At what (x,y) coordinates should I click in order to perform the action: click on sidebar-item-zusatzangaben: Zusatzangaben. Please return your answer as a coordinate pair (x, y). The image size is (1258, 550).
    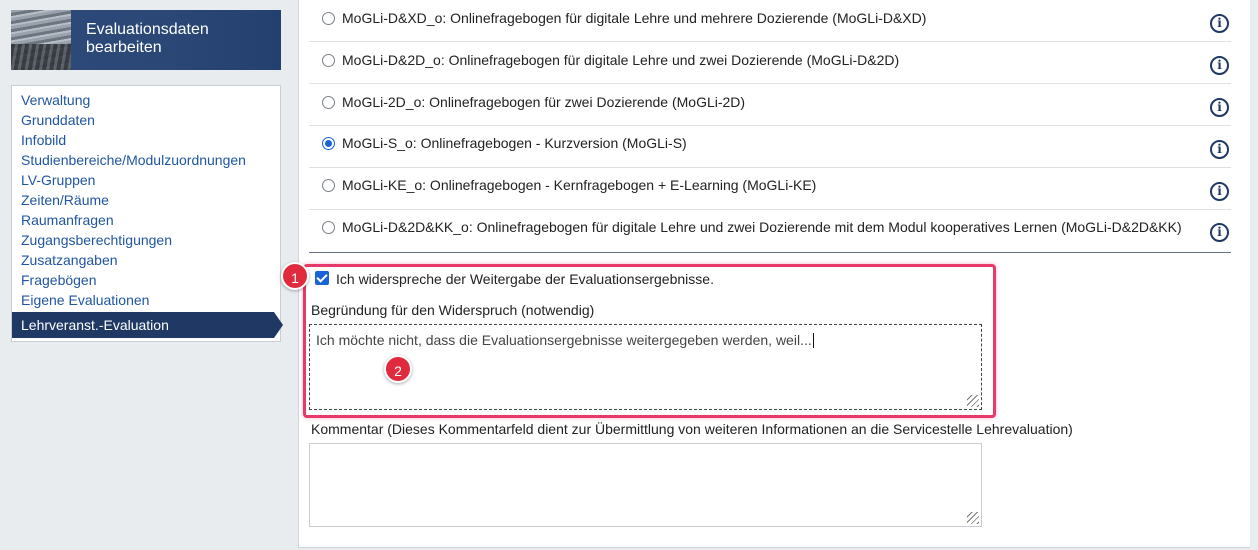
    Looking at the image, I should click on (69, 260).